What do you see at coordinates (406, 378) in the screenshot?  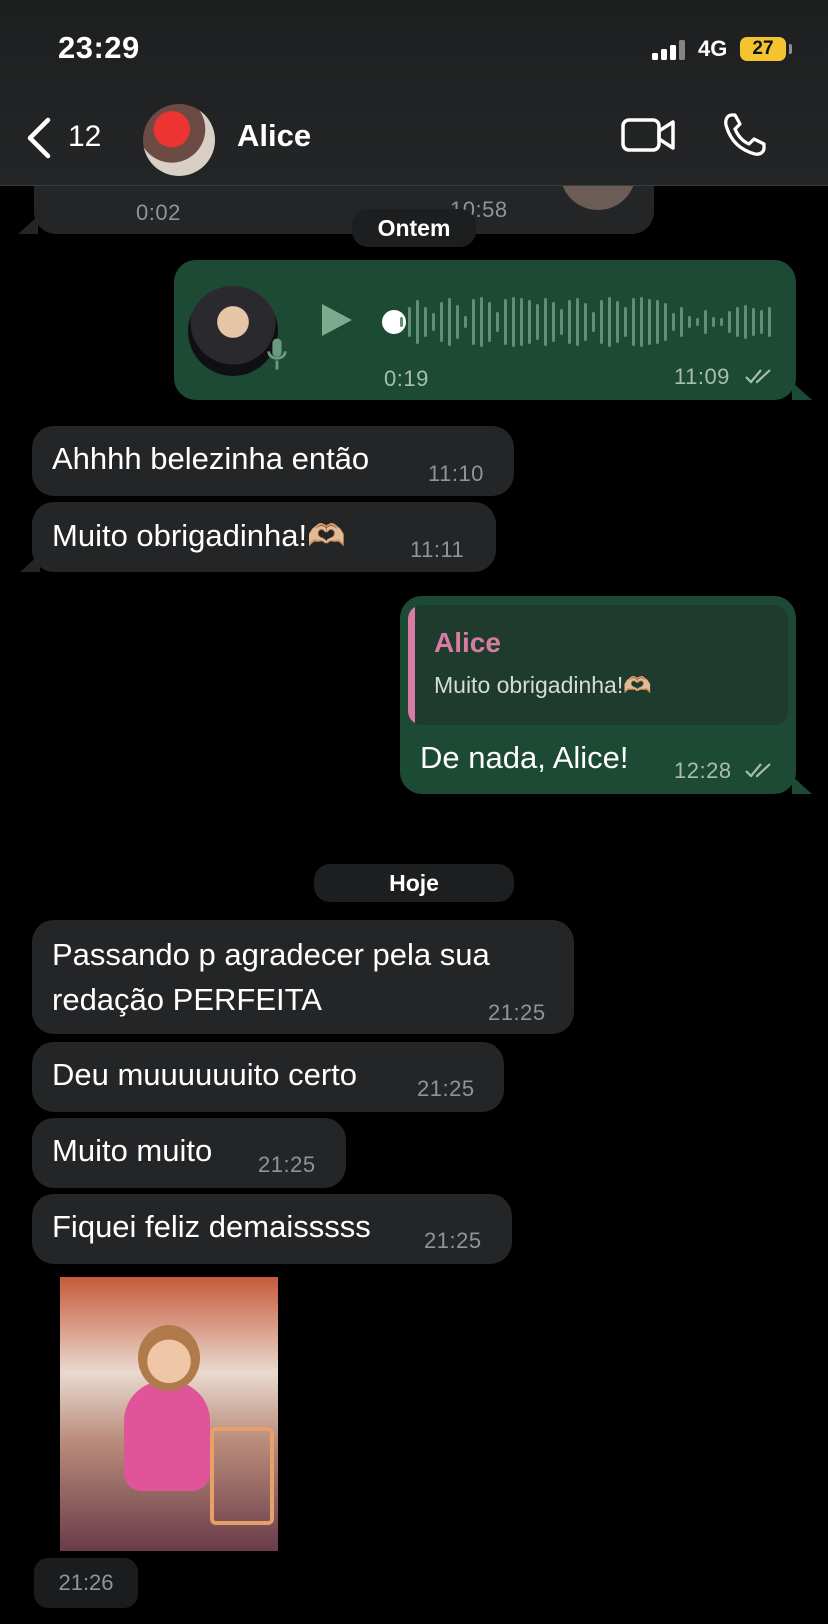 I see `voice-duration: 0:19` at bounding box center [406, 378].